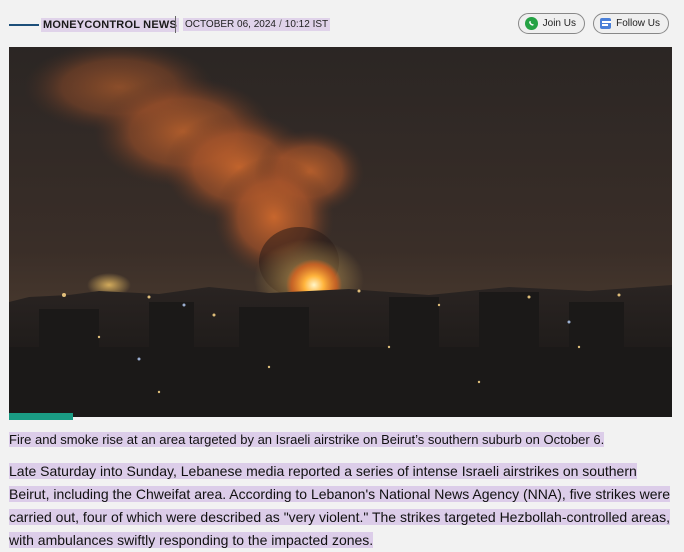 This screenshot has width=684, height=552. What do you see at coordinates (559, 23) in the screenshot?
I see `join-us-label: Join Us` at bounding box center [559, 23].